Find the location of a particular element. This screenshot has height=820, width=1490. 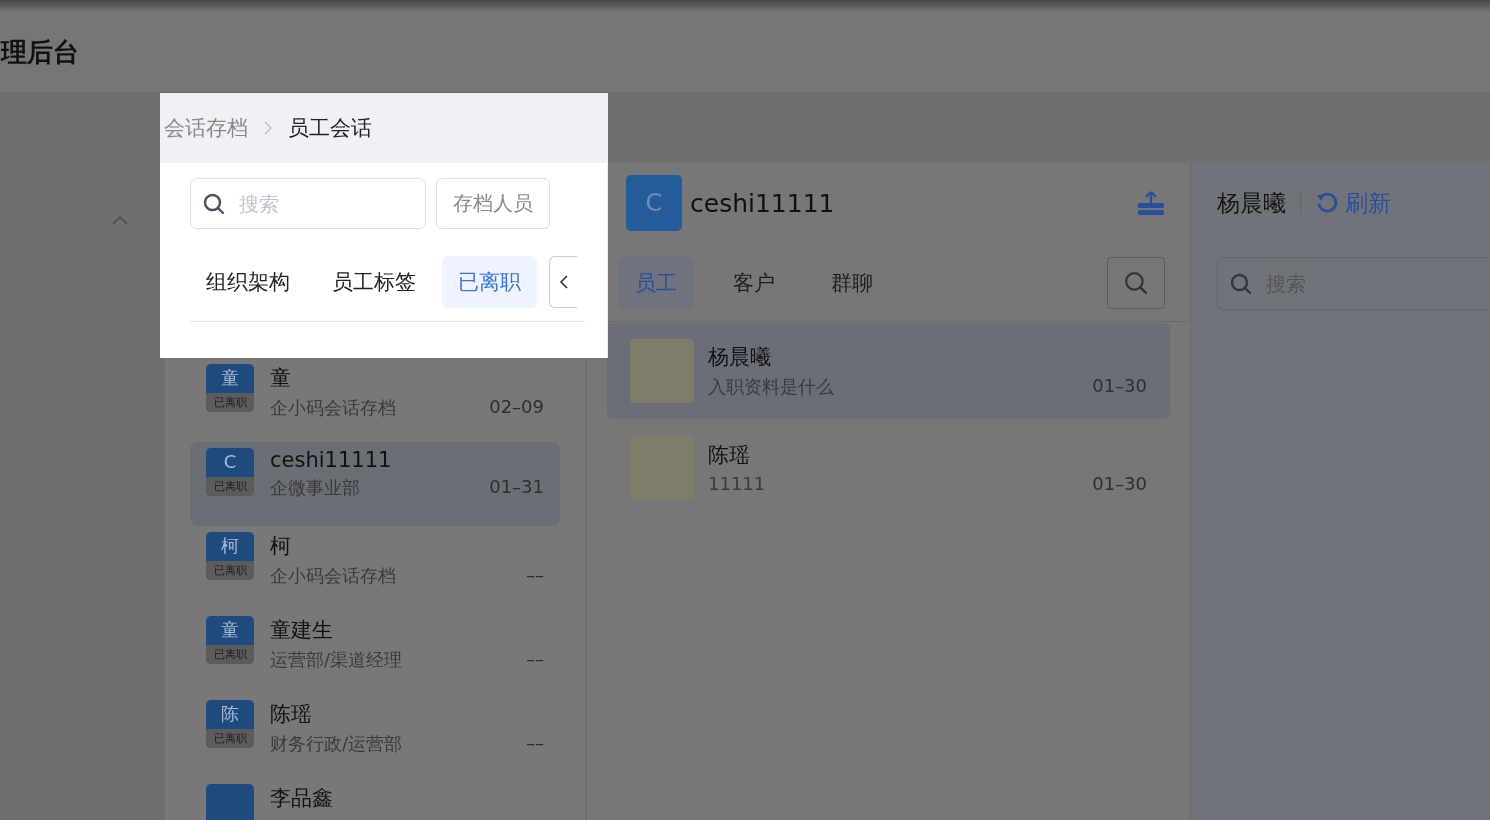

conversation-item: 杨晨曦 入职资料是什么 01–30 is located at coordinates (888, 371).